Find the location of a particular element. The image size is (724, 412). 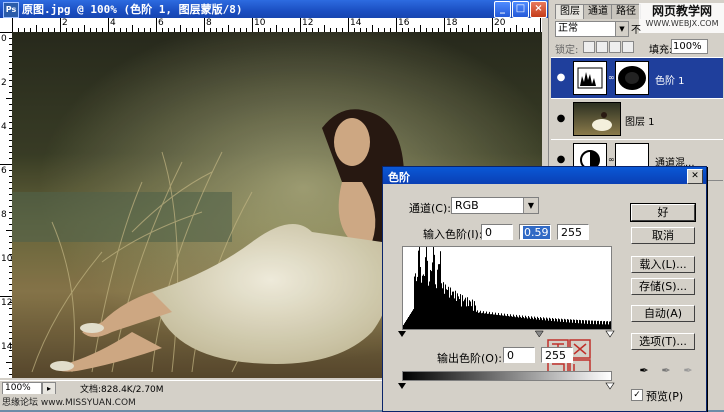

black-eyedropper-icon: ✒ is located at coordinates (644, 371).